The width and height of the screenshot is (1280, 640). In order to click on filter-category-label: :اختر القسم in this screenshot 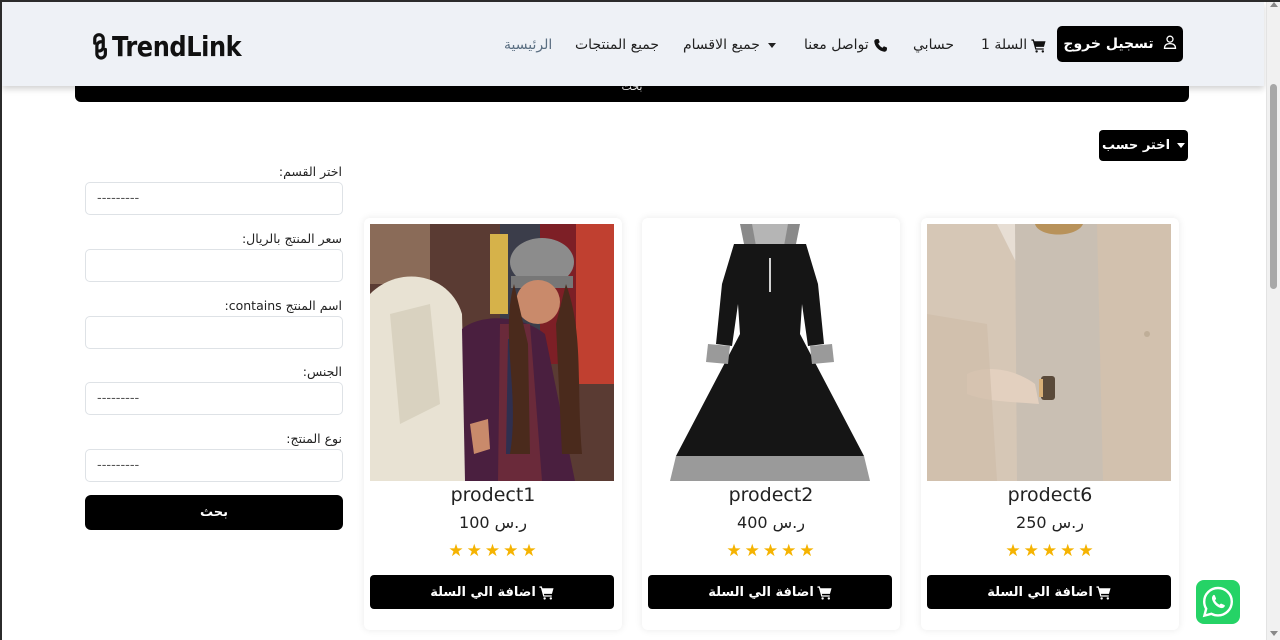, I will do `click(310, 171)`.